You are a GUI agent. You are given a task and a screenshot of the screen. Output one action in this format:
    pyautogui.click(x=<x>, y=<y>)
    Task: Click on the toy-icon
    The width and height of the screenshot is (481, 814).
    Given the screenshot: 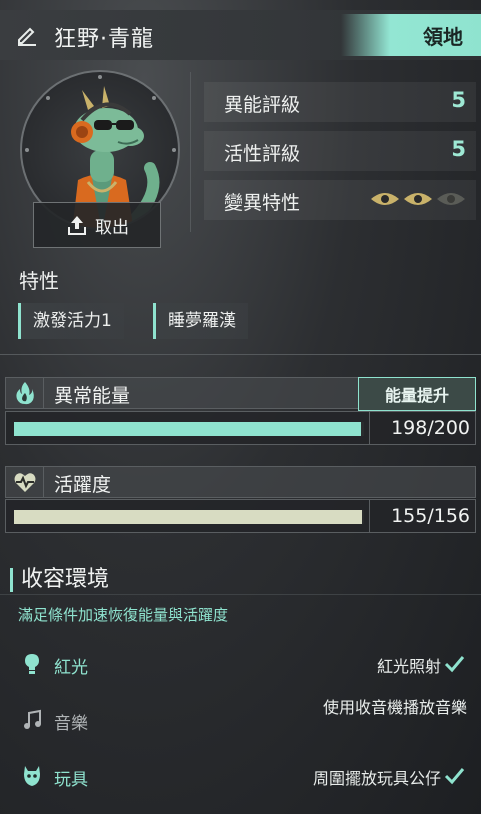 What is the action you would take?
    pyautogui.click(x=32, y=776)
    